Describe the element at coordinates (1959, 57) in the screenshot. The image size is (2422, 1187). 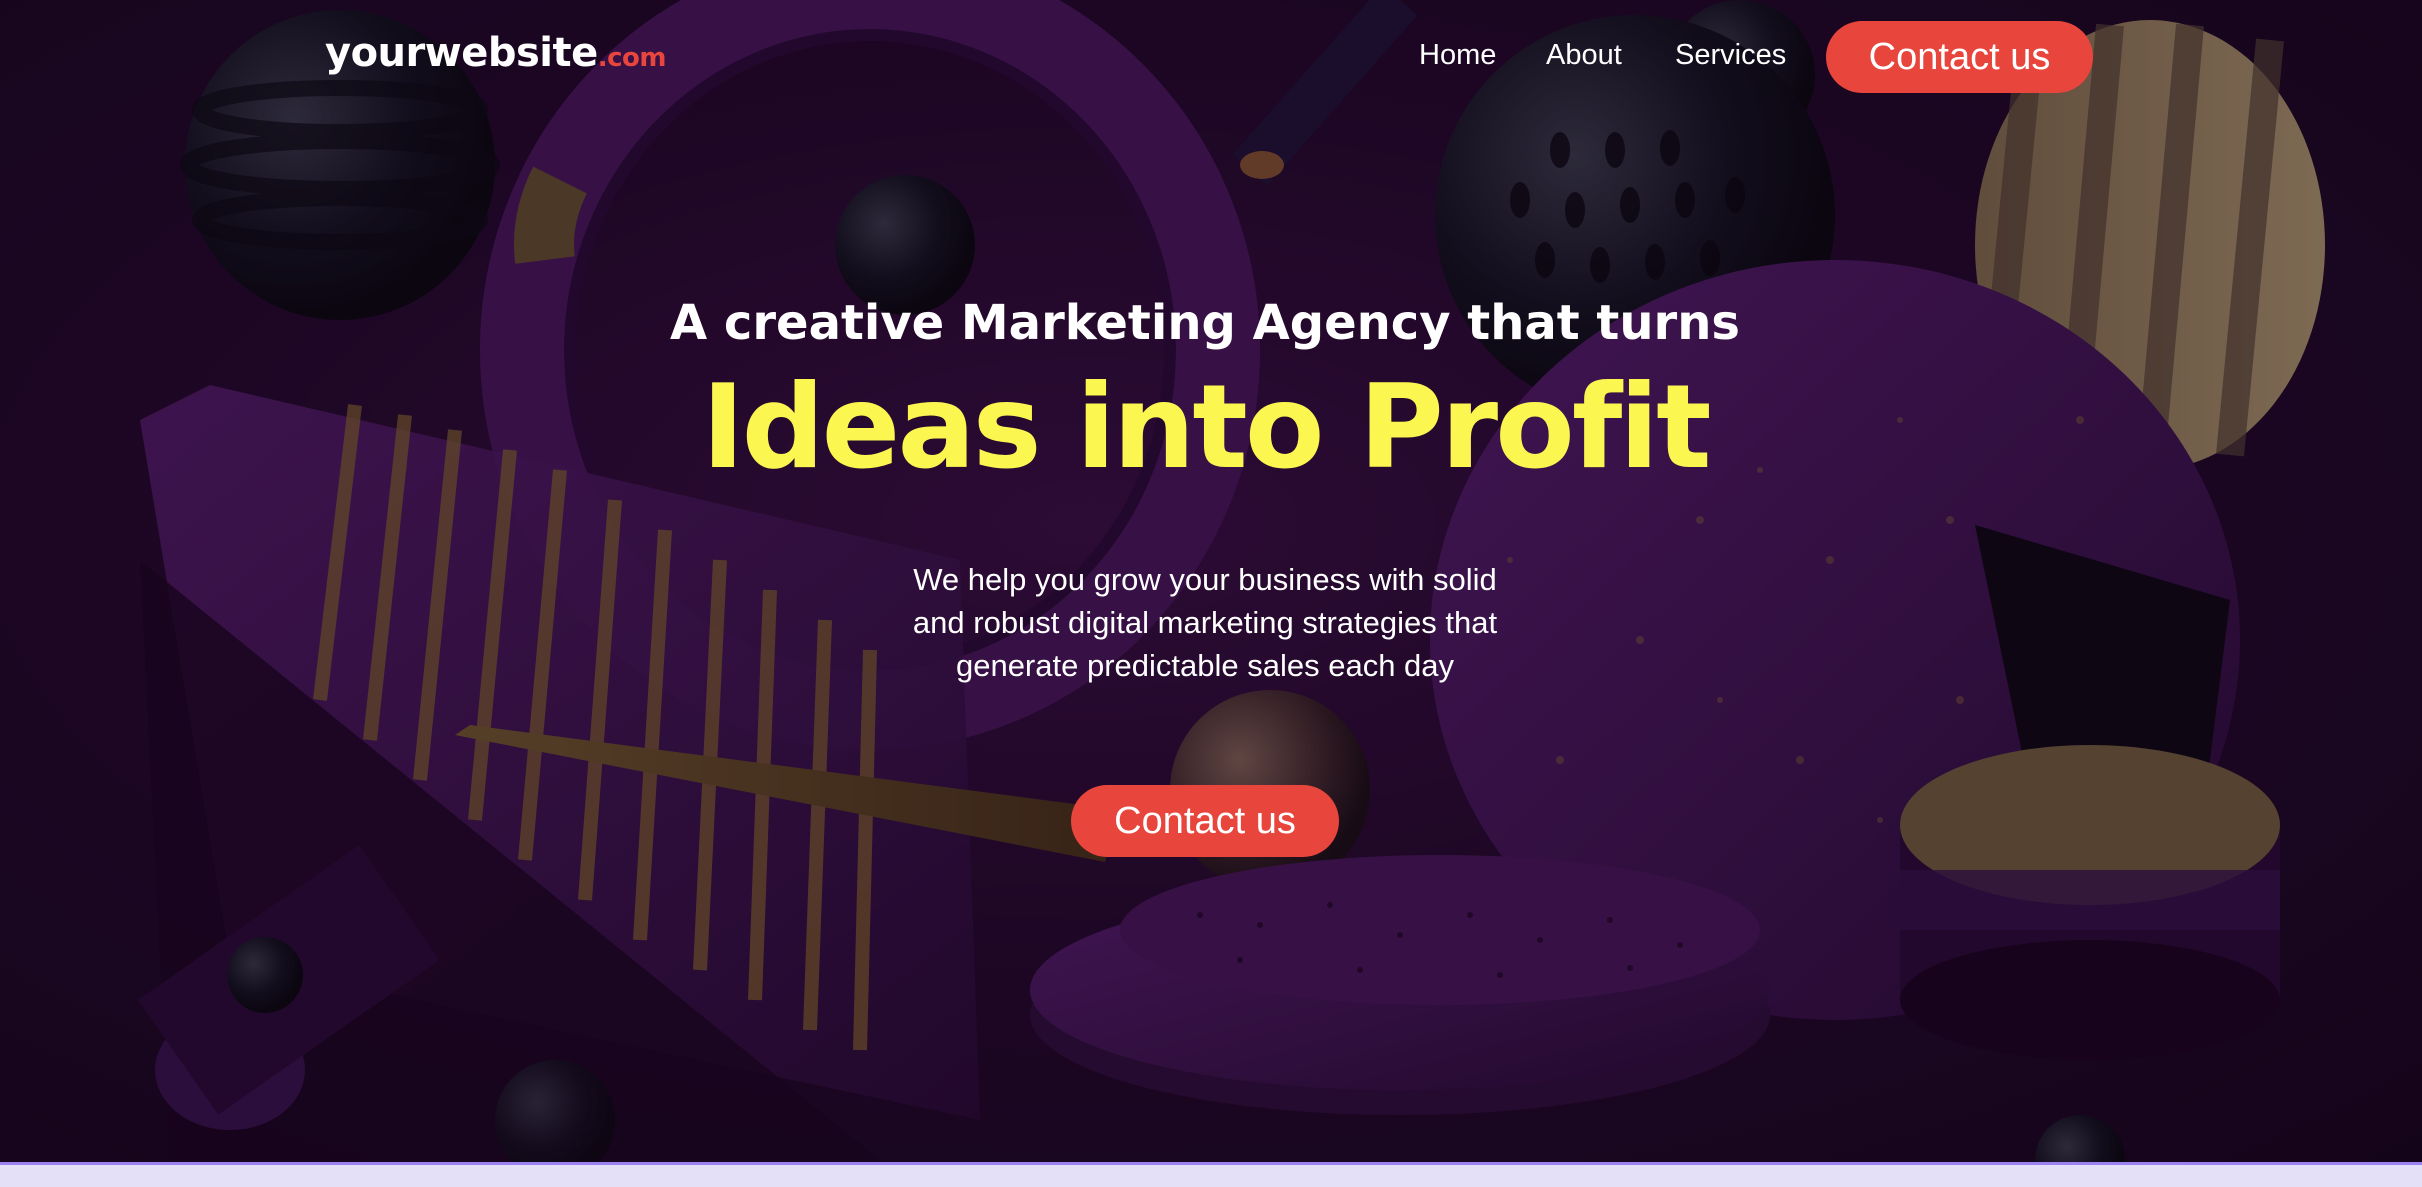
I see `nav-contact-button: Contact us` at that location.